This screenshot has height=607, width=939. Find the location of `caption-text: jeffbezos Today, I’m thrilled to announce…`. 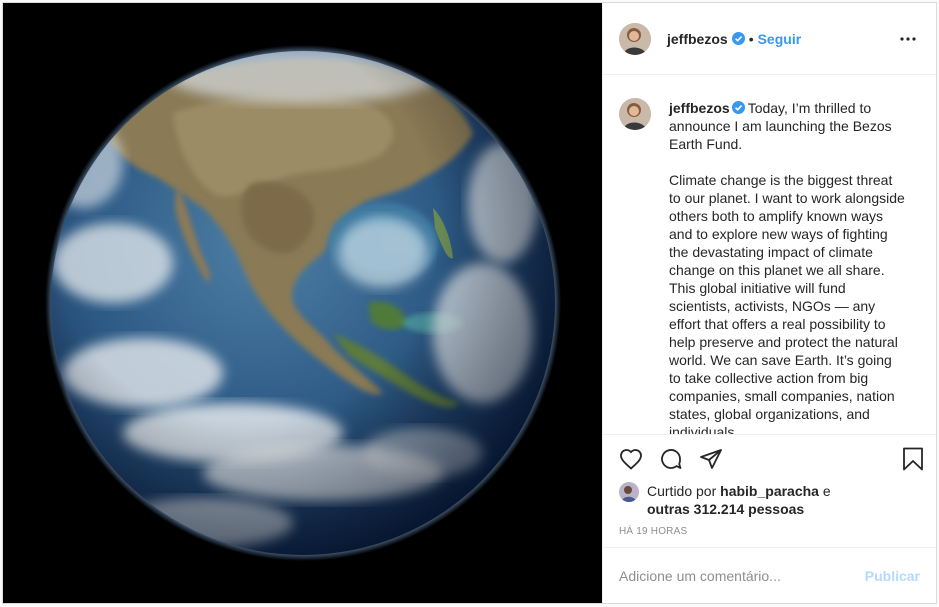

caption-text: jeffbezos Today, I’m thrilled to announce… is located at coordinates (787, 266).